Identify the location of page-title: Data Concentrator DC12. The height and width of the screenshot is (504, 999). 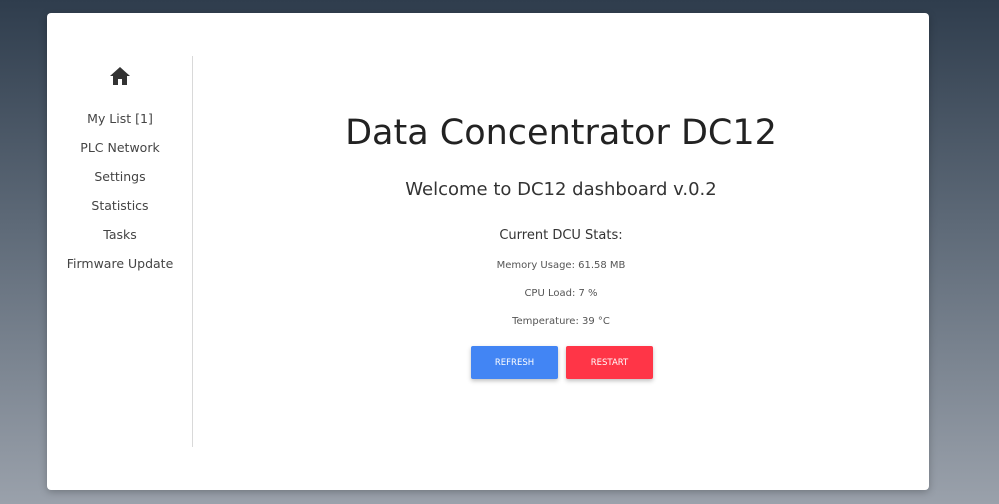
(561, 133).